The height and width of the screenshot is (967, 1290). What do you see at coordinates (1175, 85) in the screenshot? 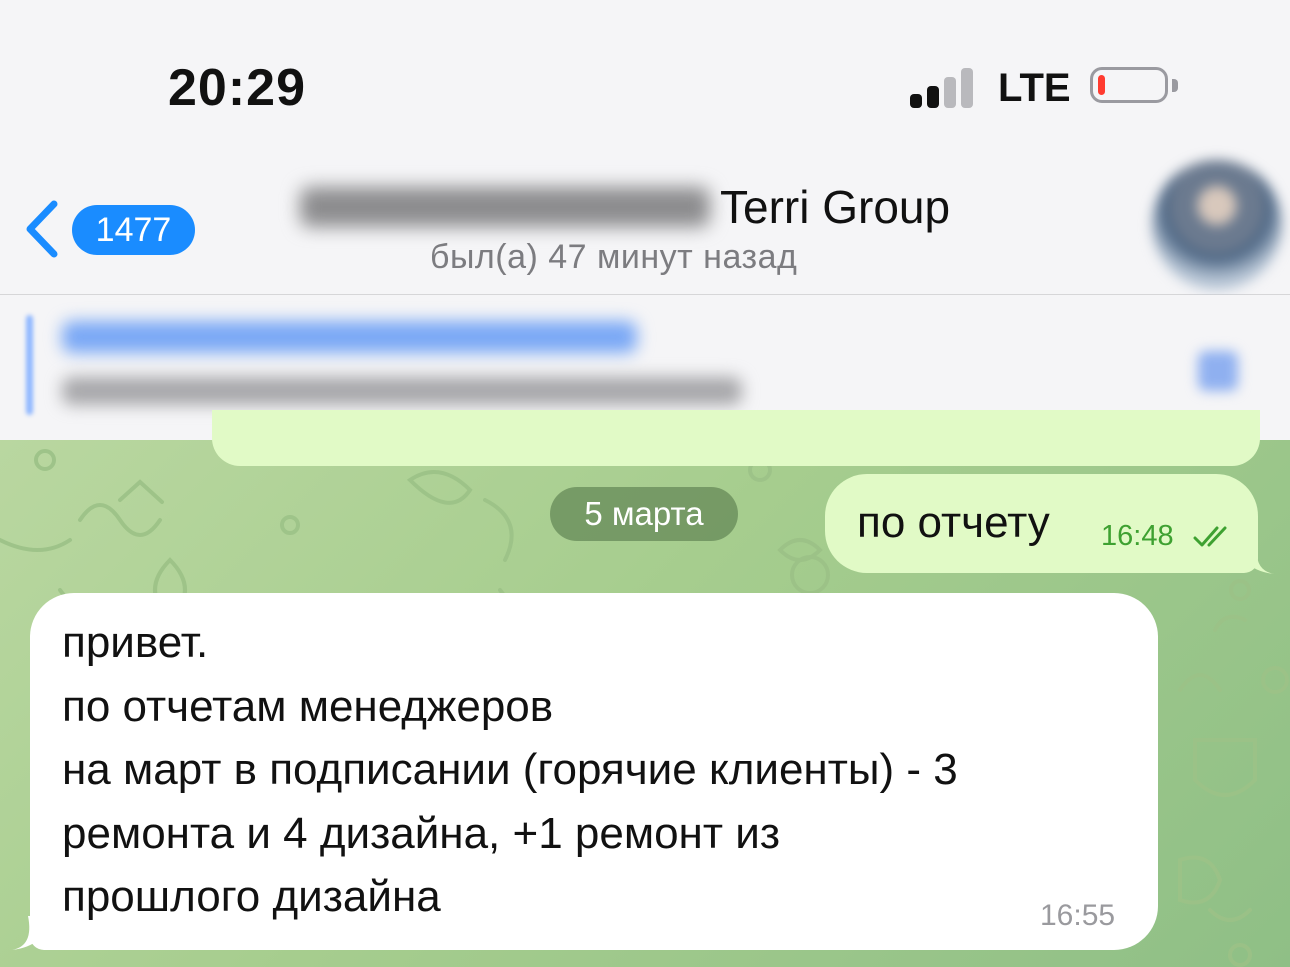
I see `battery-cap` at bounding box center [1175, 85].